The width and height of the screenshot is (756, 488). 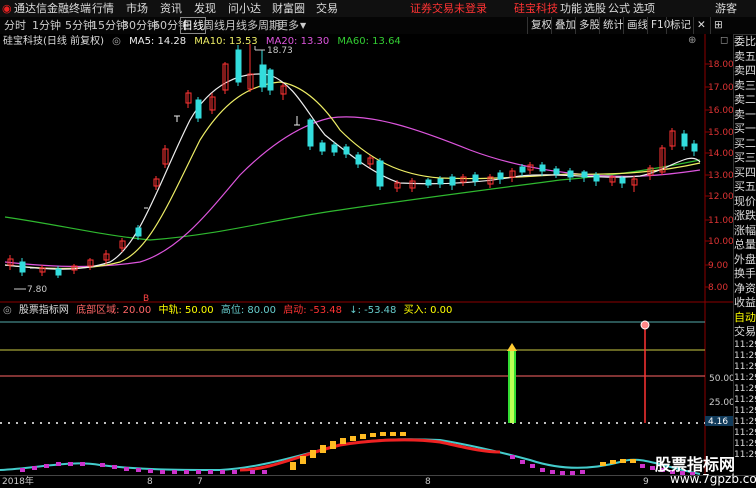 What do you see at coordinates (745, 172) in the screenshot?
I see `side-label: 买四` at bounding box center [745, 172].